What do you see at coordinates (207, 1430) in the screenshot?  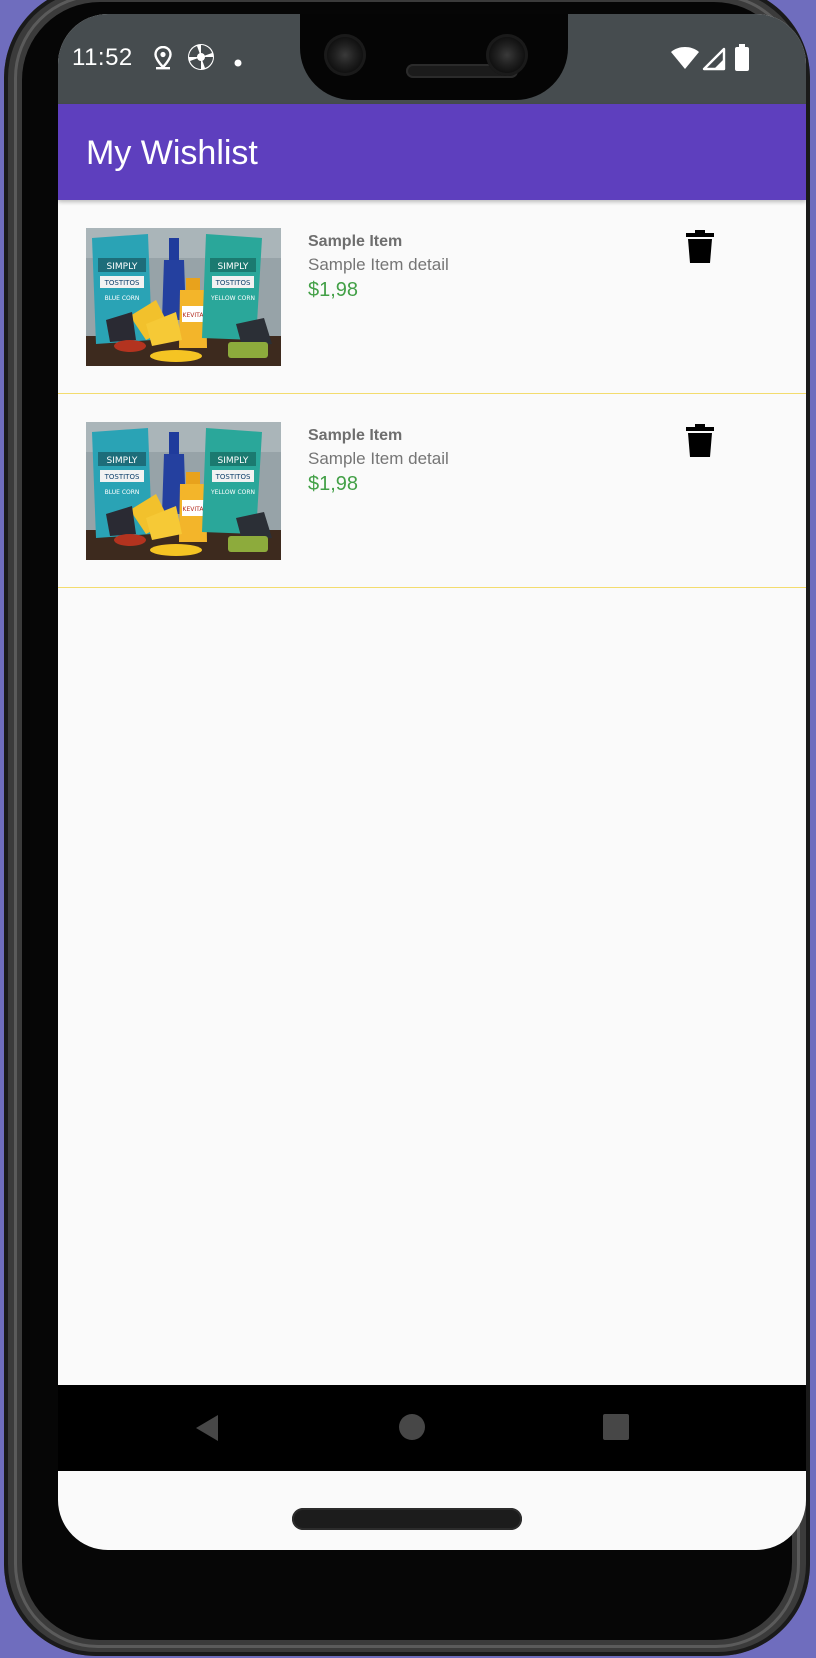 I see `back-icon` at bounding box center [207, 1430].